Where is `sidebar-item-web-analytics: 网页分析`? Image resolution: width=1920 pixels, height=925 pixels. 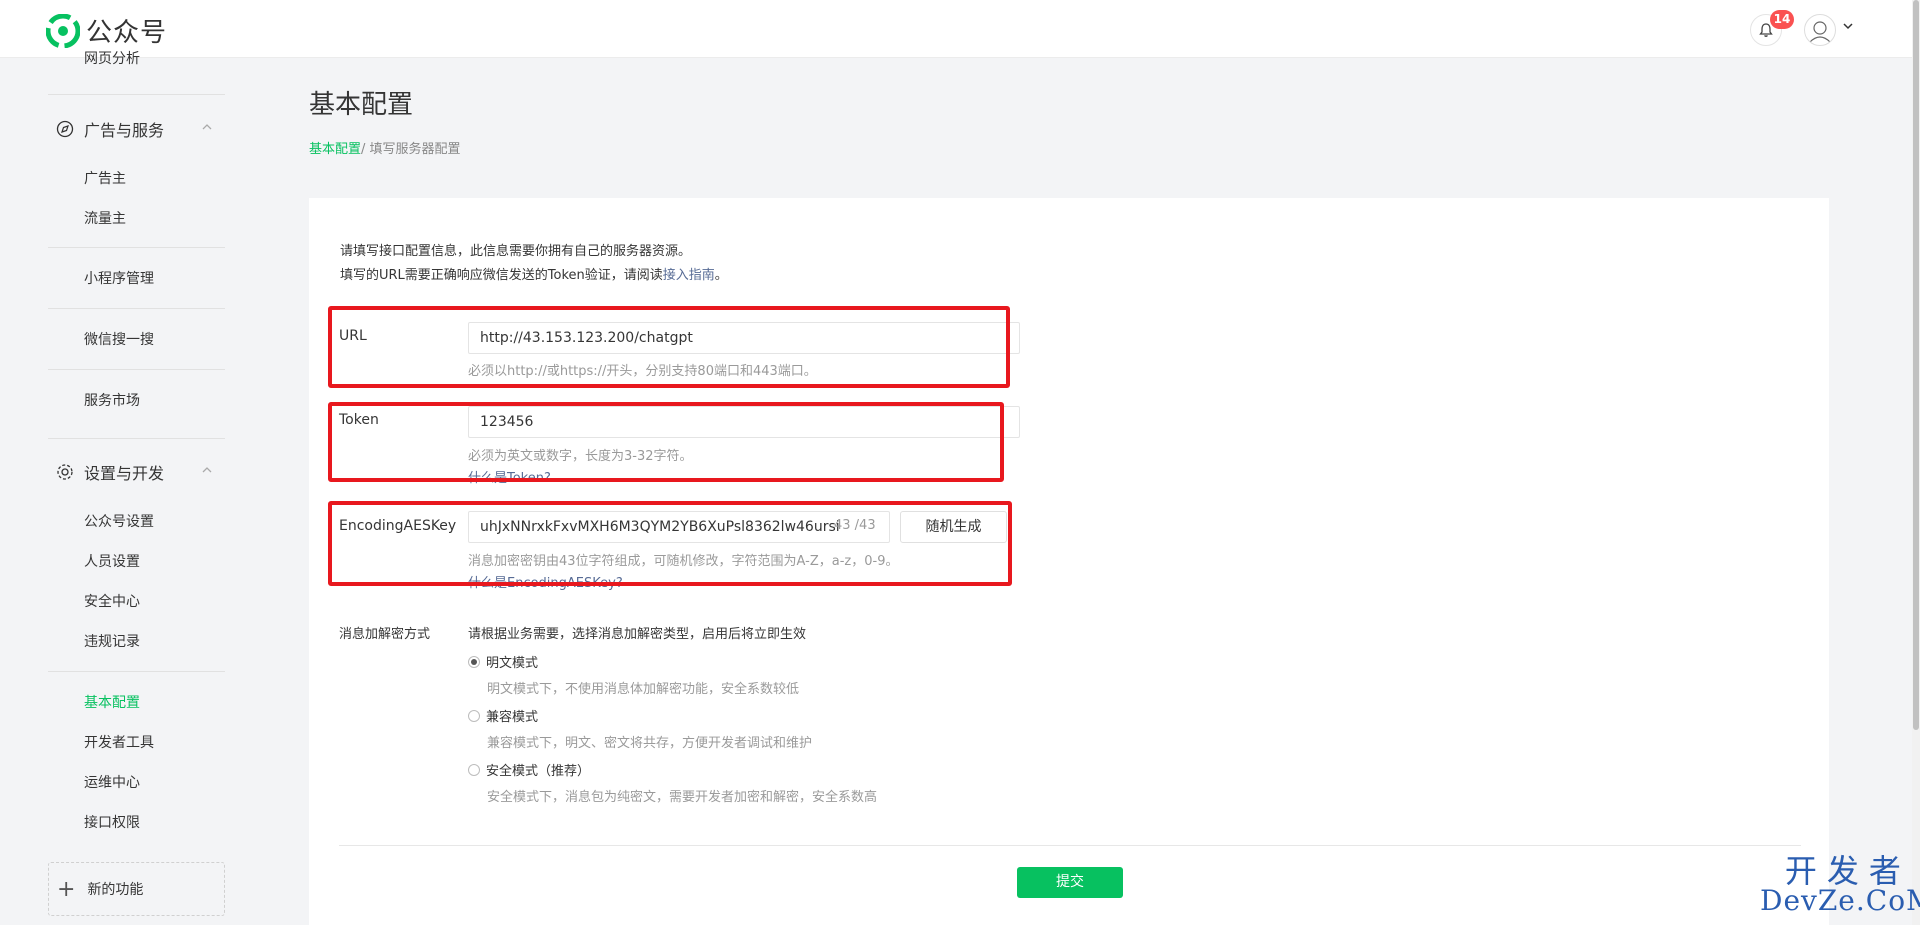 sidebar-item-web-analytics: 网页分析 is located at coordinates (112, 58).